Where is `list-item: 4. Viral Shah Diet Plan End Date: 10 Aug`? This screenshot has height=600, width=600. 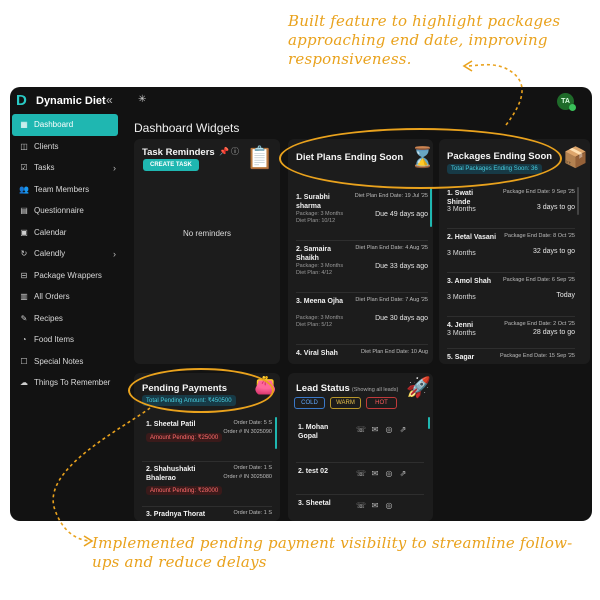
list-item: 4. Viral Shah Diet Plan End Date: 10 Aug is located at coordinates (362, 354).